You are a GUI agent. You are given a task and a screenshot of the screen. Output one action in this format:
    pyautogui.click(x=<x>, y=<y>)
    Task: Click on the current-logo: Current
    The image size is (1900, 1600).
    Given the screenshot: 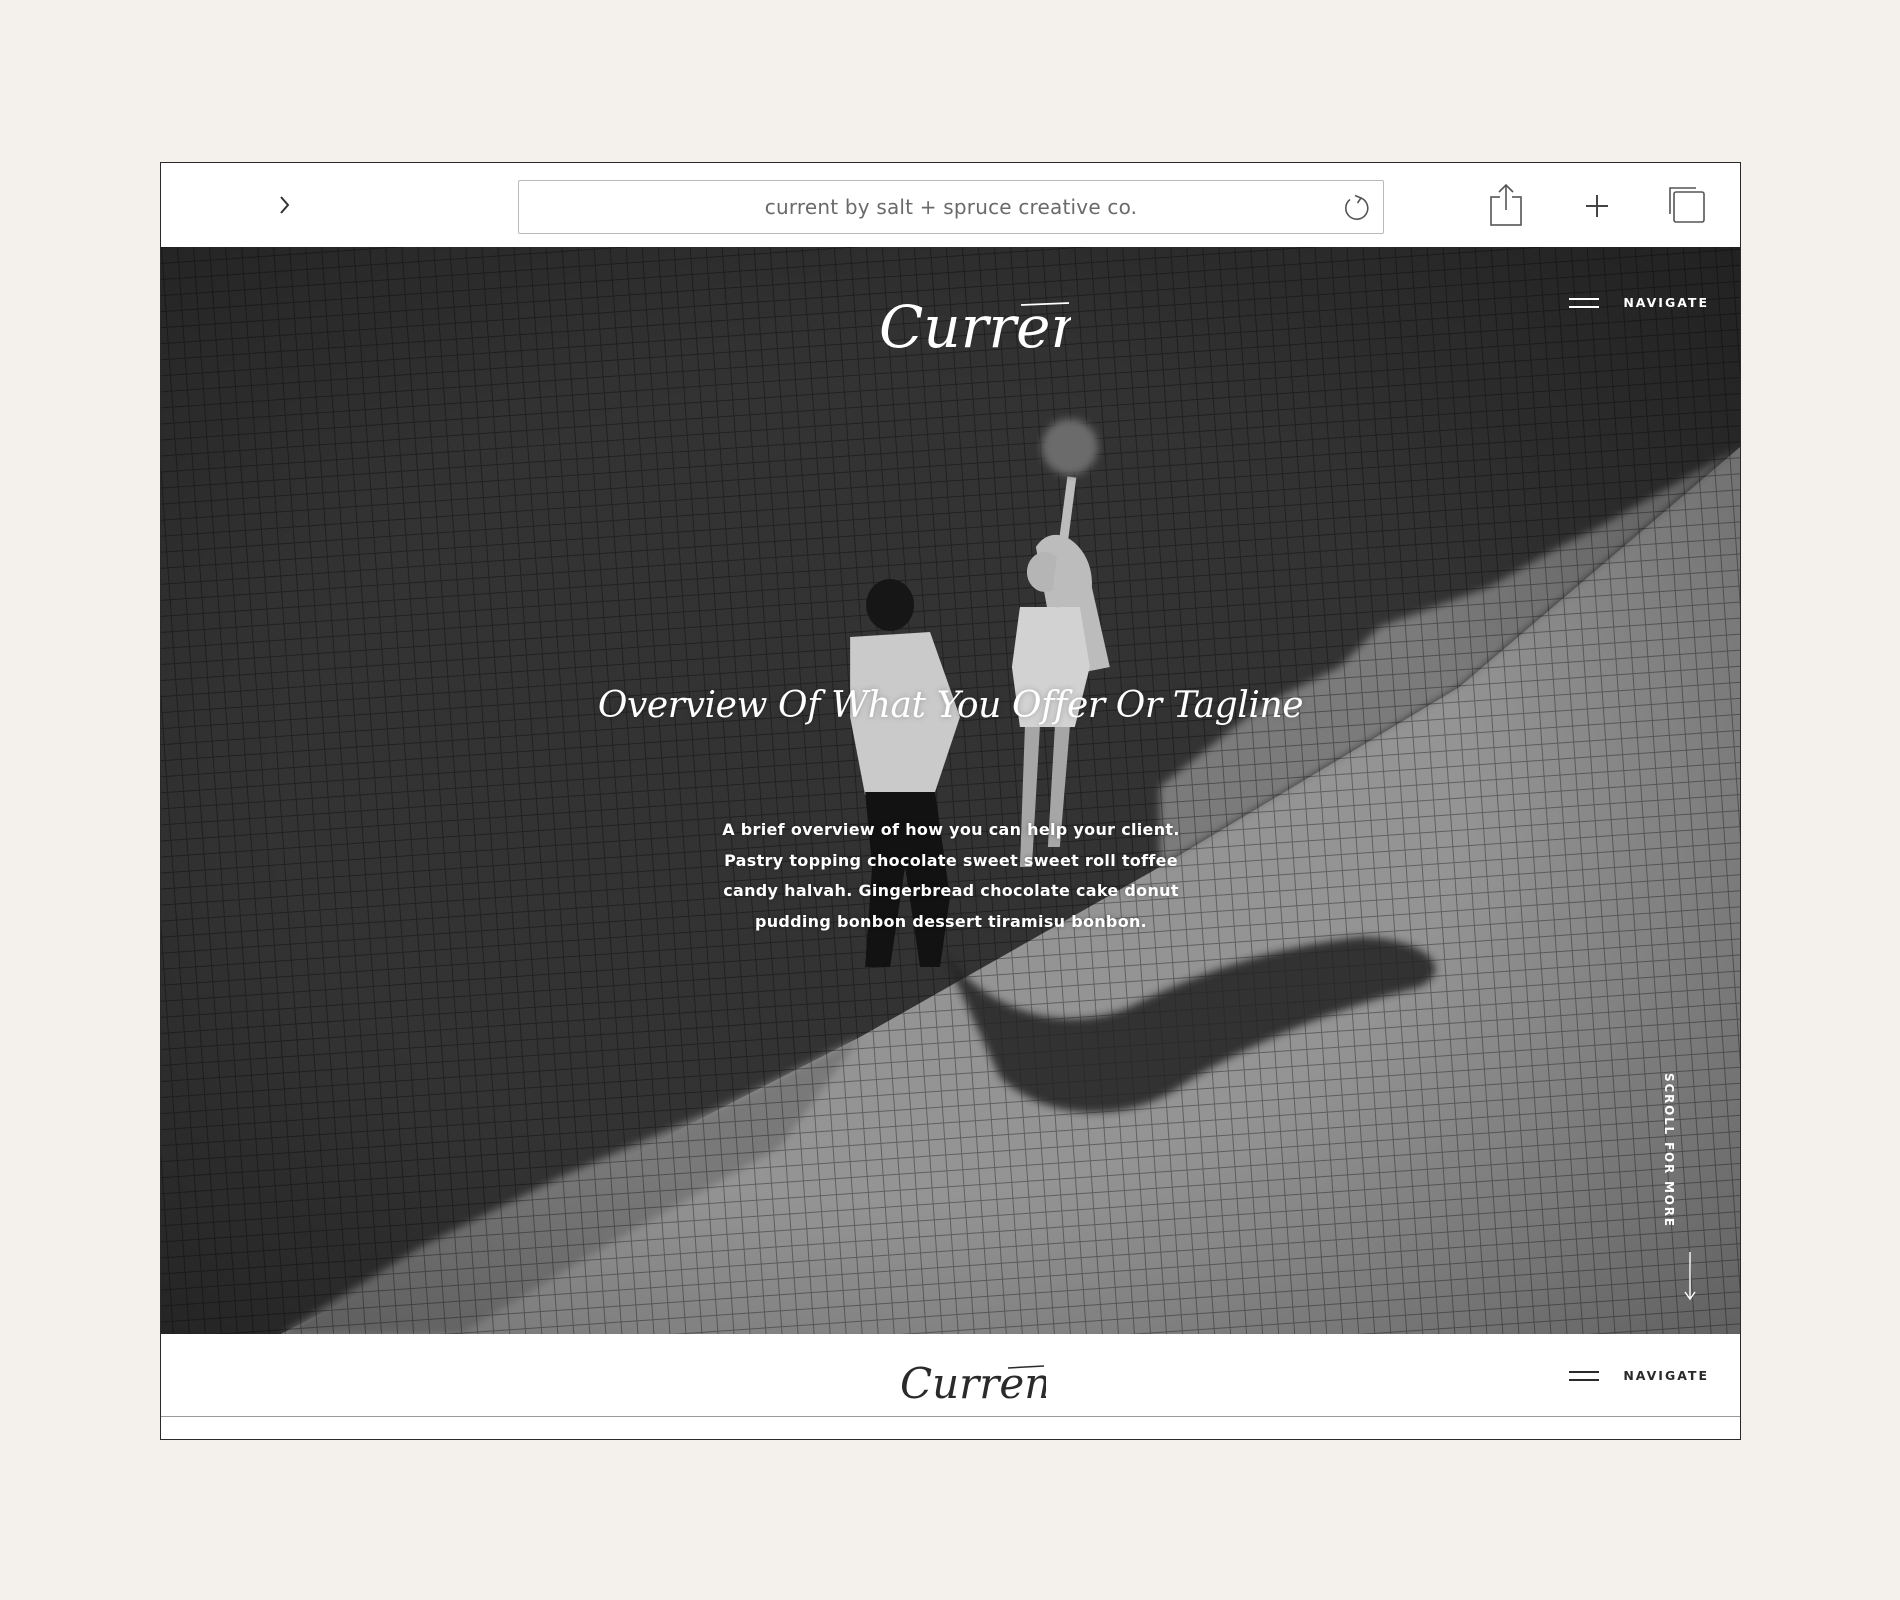 What is the action you would take?
    pyautogui.click(x=971, y=322)
    